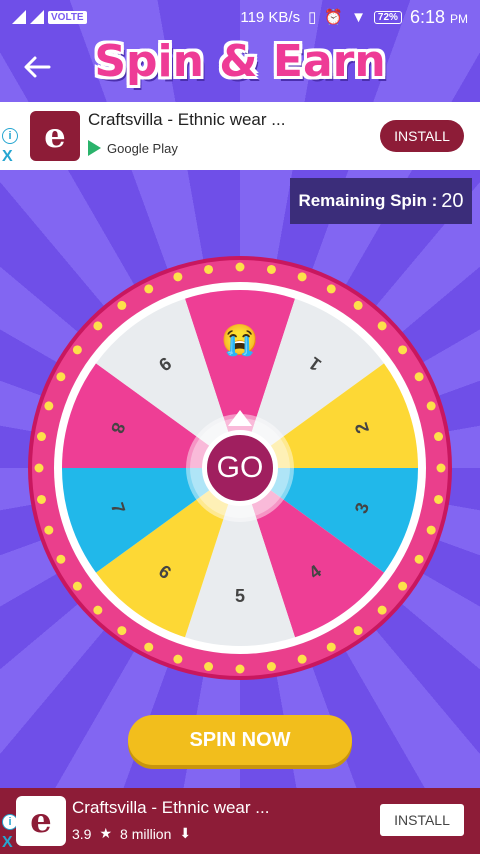 Image resolution: width=480 pixels, height=854 pixels. I want to click on wheel-pointer, so click(240, 418).